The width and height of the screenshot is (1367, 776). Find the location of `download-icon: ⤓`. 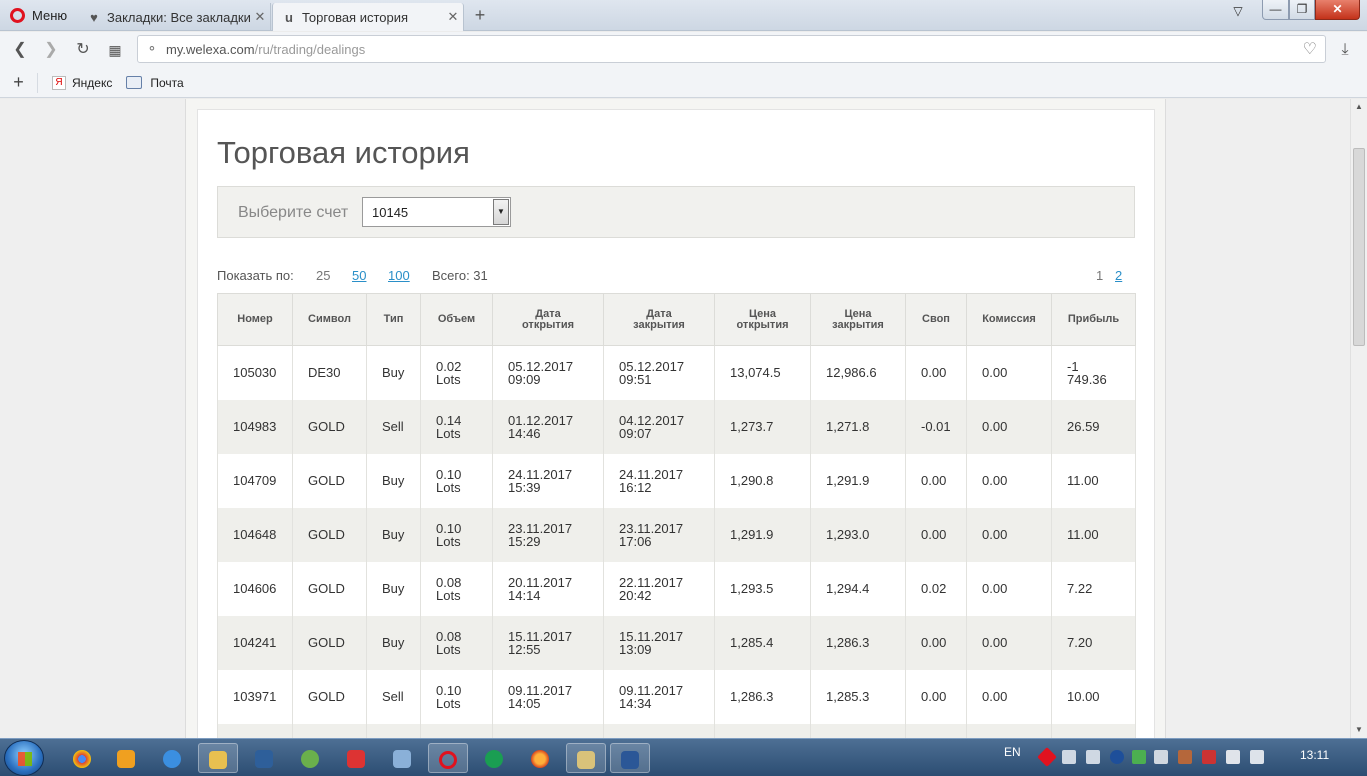

download-icon: ⤓ is located at coordinates (1345, 51).